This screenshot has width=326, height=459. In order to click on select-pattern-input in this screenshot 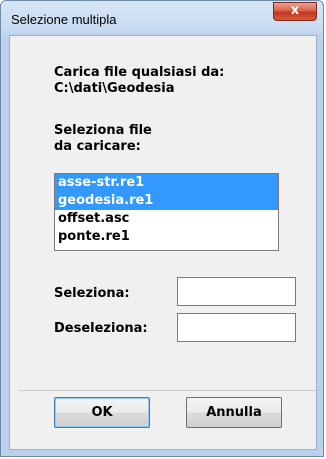, I will do `click(236, 291)`.